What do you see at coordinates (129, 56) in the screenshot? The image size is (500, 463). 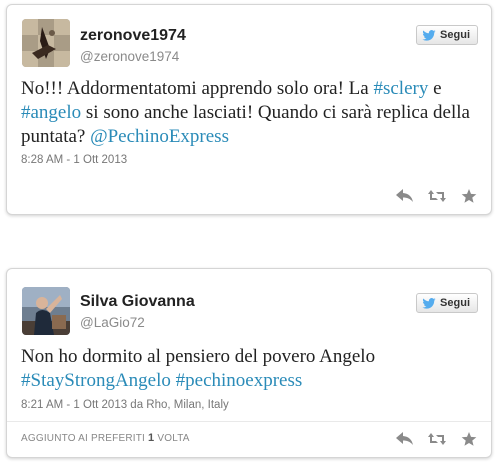 I see `user-handle: @zeronove1974` at bounding box center [129, 56].